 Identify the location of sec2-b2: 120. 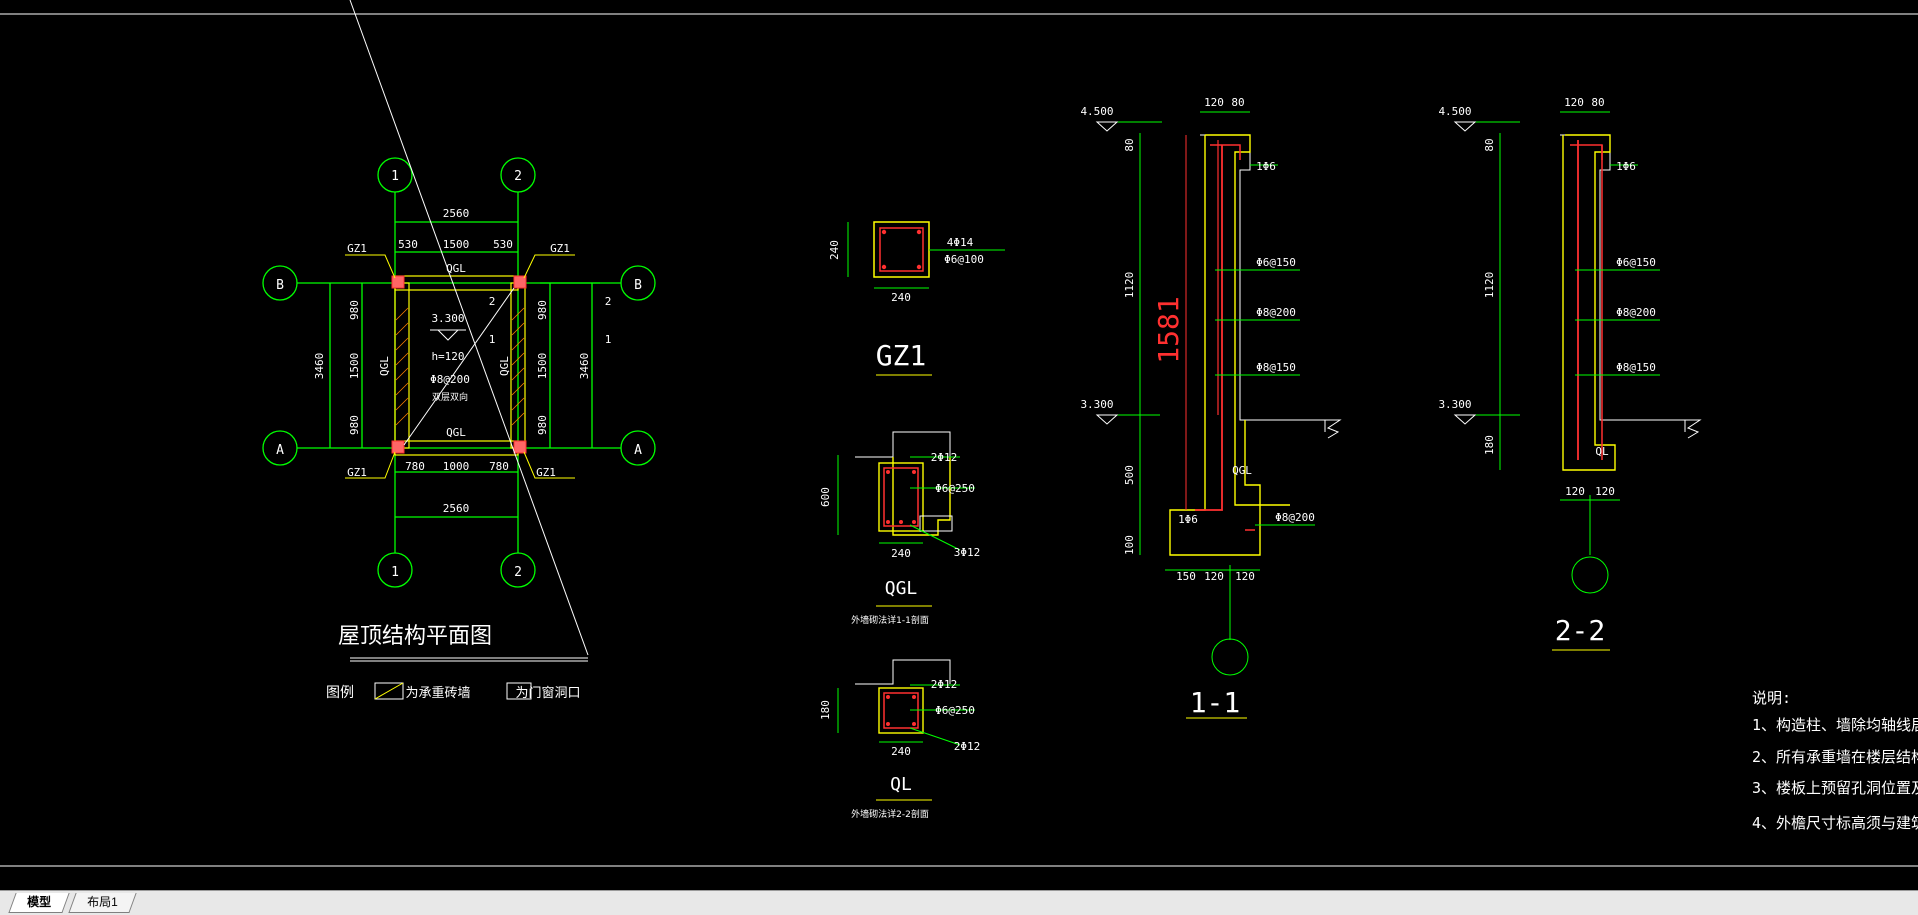
(1605, 491).